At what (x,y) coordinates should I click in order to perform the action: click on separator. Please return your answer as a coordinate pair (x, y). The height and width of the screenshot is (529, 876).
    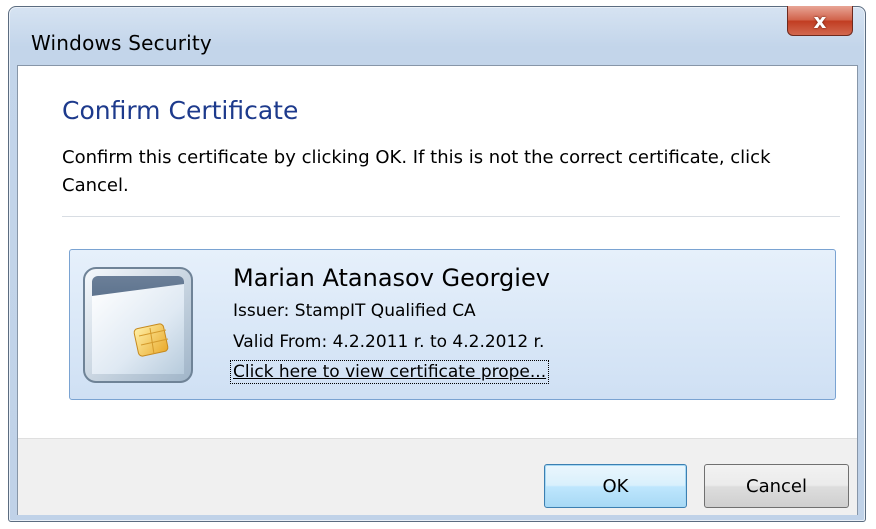
    Looking at the image, I should click on (451, 216).